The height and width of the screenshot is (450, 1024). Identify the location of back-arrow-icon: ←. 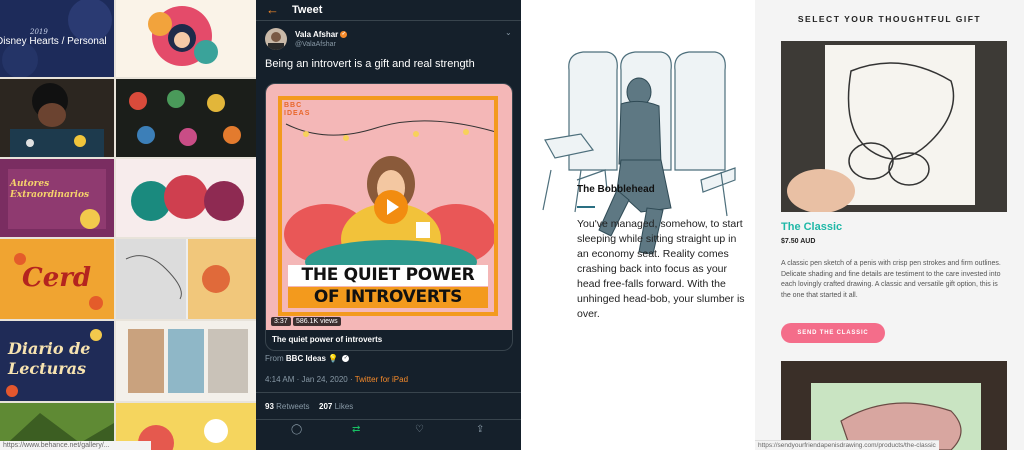
(272, 9).